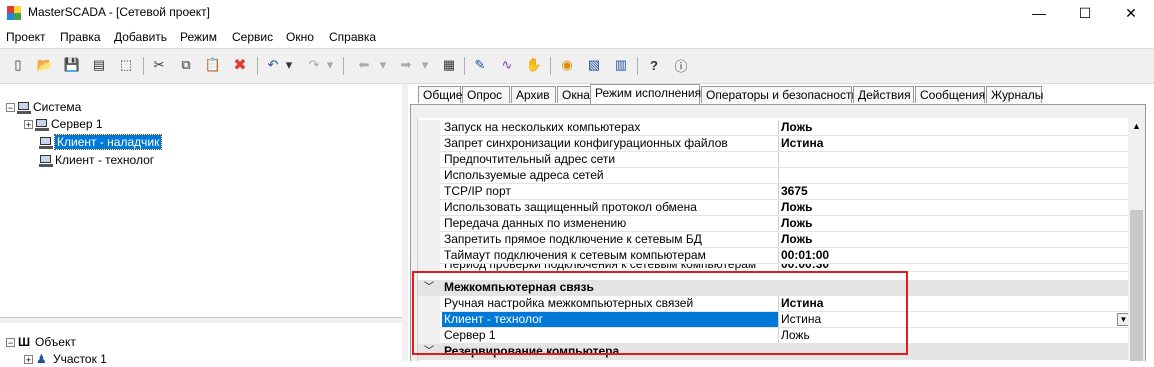  I want to click on cut-icon: ✂, so click(159, 65).